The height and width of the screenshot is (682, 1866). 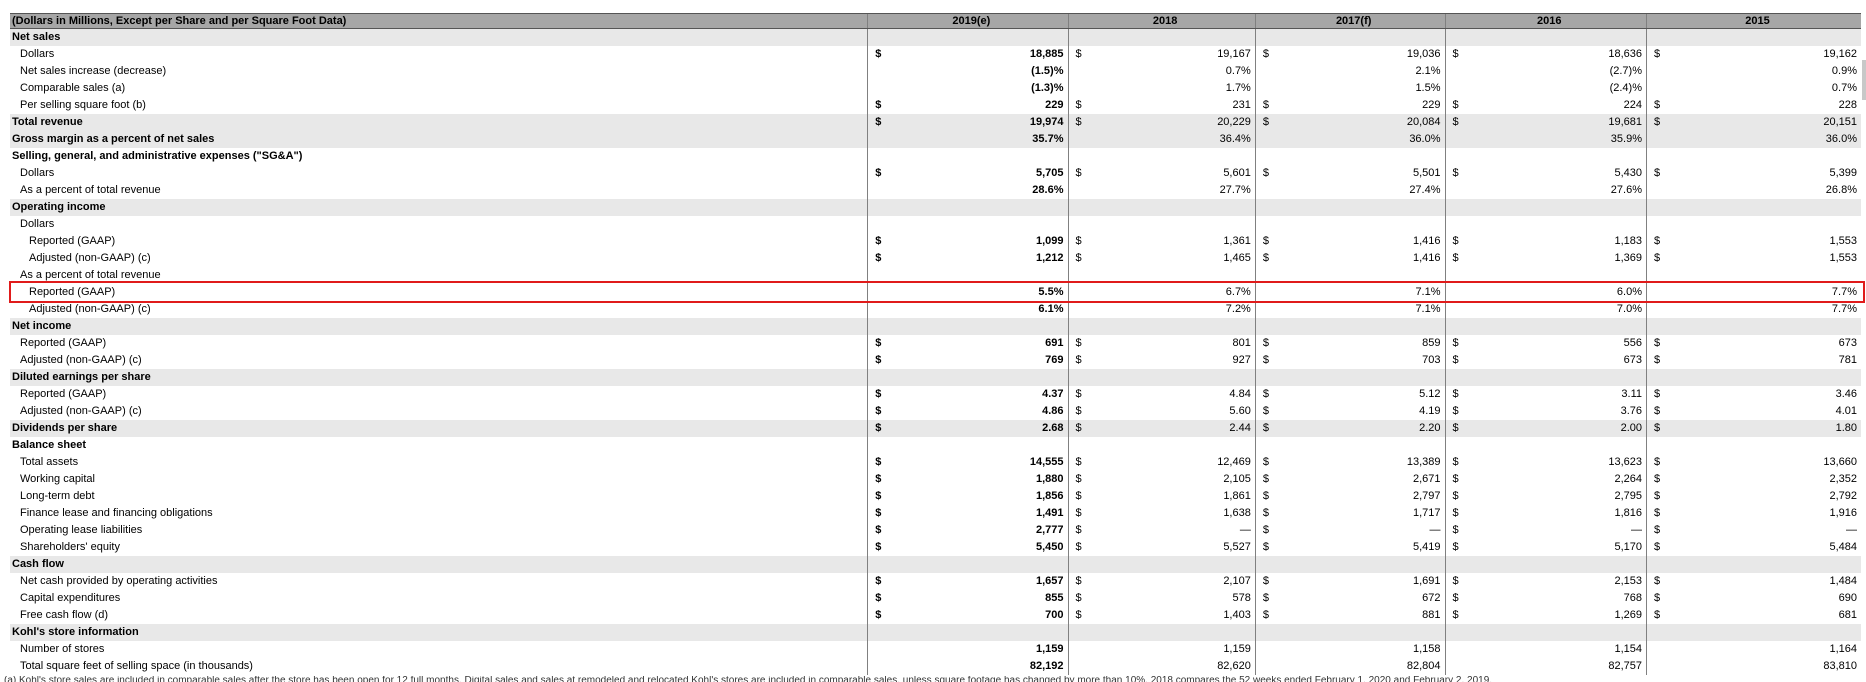 I want to click on cell-value: —, so click(x=1245, y=530).